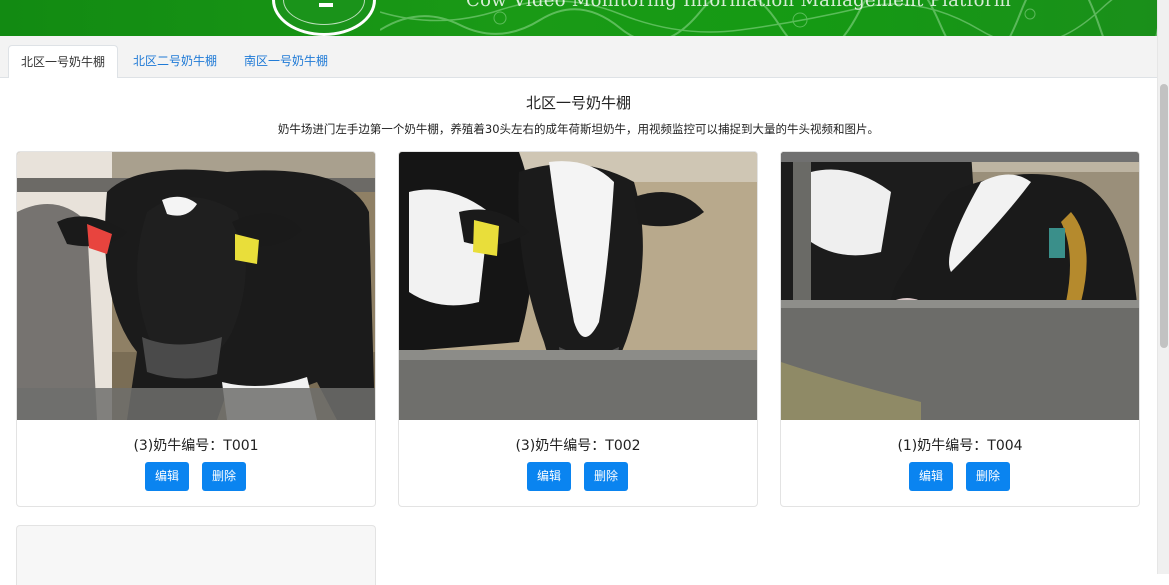 The height and width of the screenshot is (585, 1169). Describe the element at coordinates (196, 446) in the screenshot. I see `cow-id-label: (3)奶牛编号：T001` at that location.